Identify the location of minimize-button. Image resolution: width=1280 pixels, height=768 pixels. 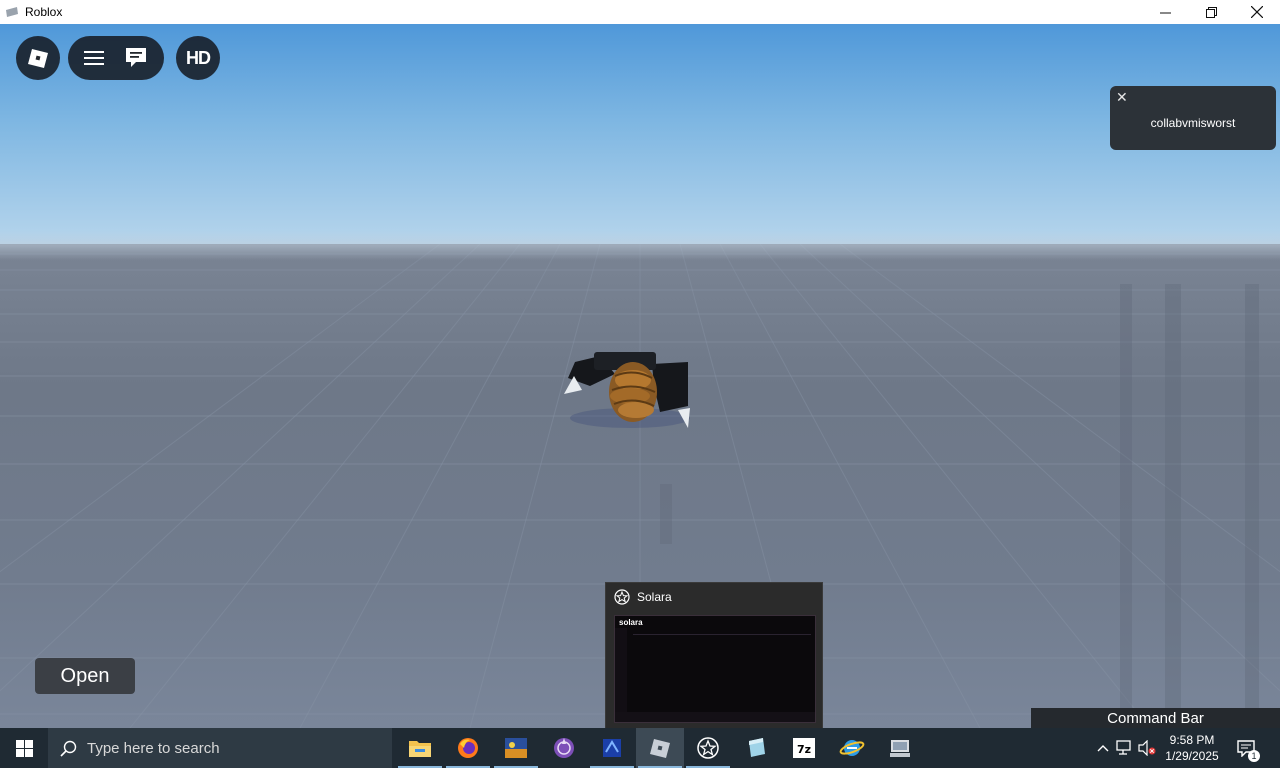
(1165, 12).